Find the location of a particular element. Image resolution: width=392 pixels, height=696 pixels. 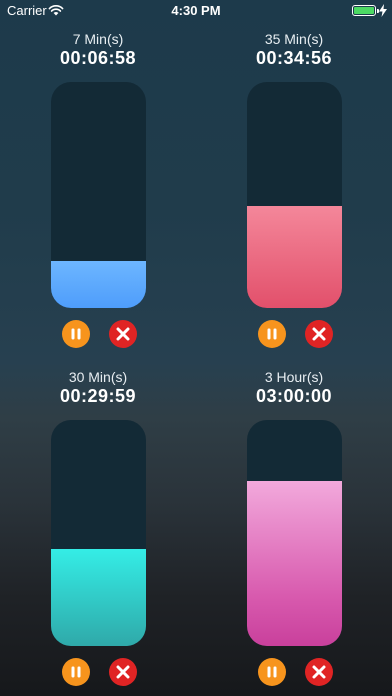

timer-remaining-time: 03:00:00 is located at coordinates (294, 396).